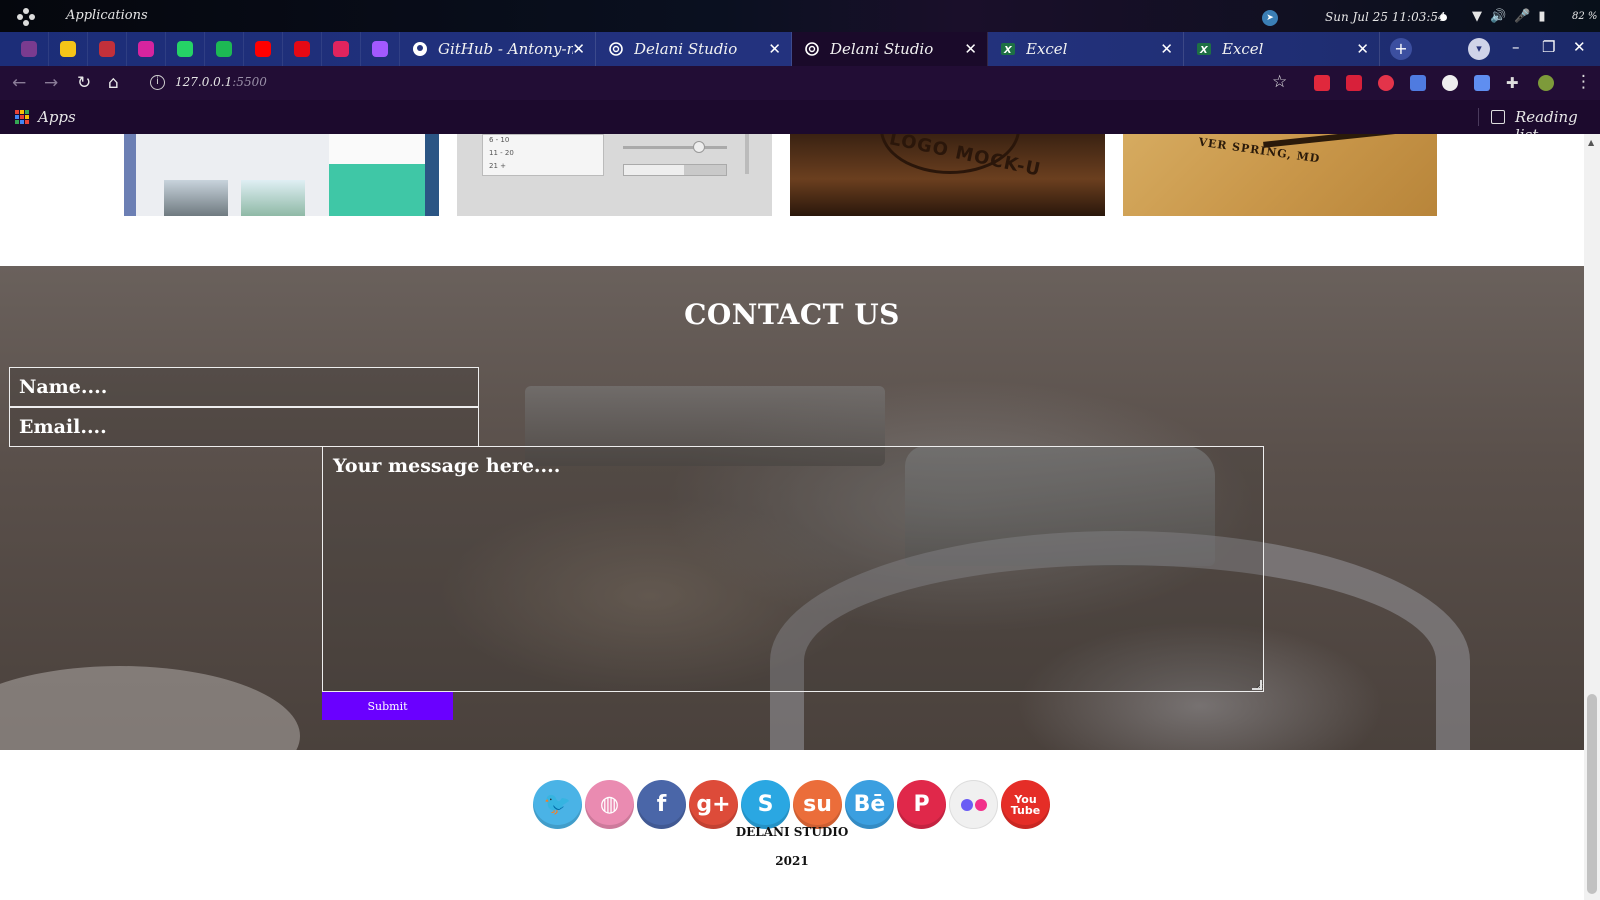 The width and height of the screenshot is (1600, 900). What do you see at coordinates (505, 49) in the screenshot?
I see `tab-title: GitHub - Antony-me` at bounding box center [505, 49].